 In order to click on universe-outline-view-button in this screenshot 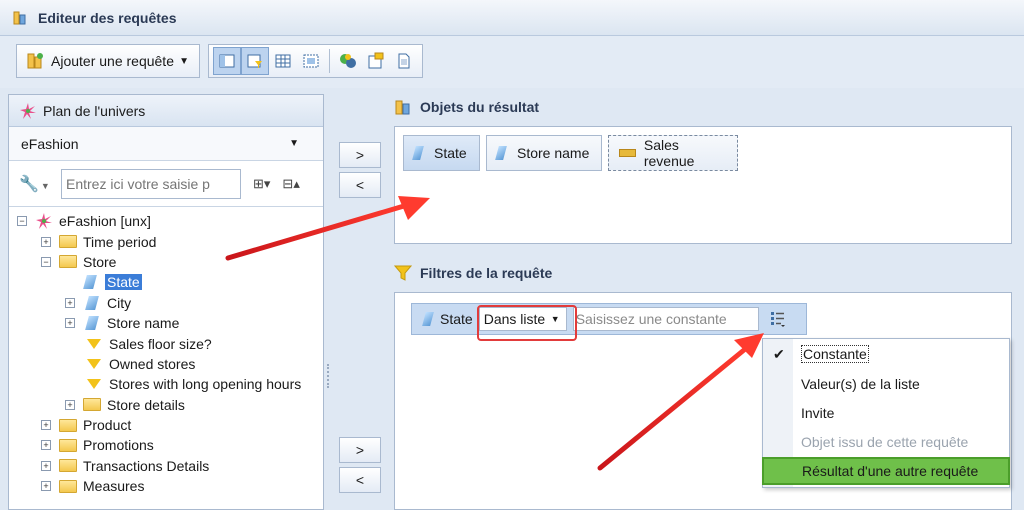, I will do `click(227, 61)`.